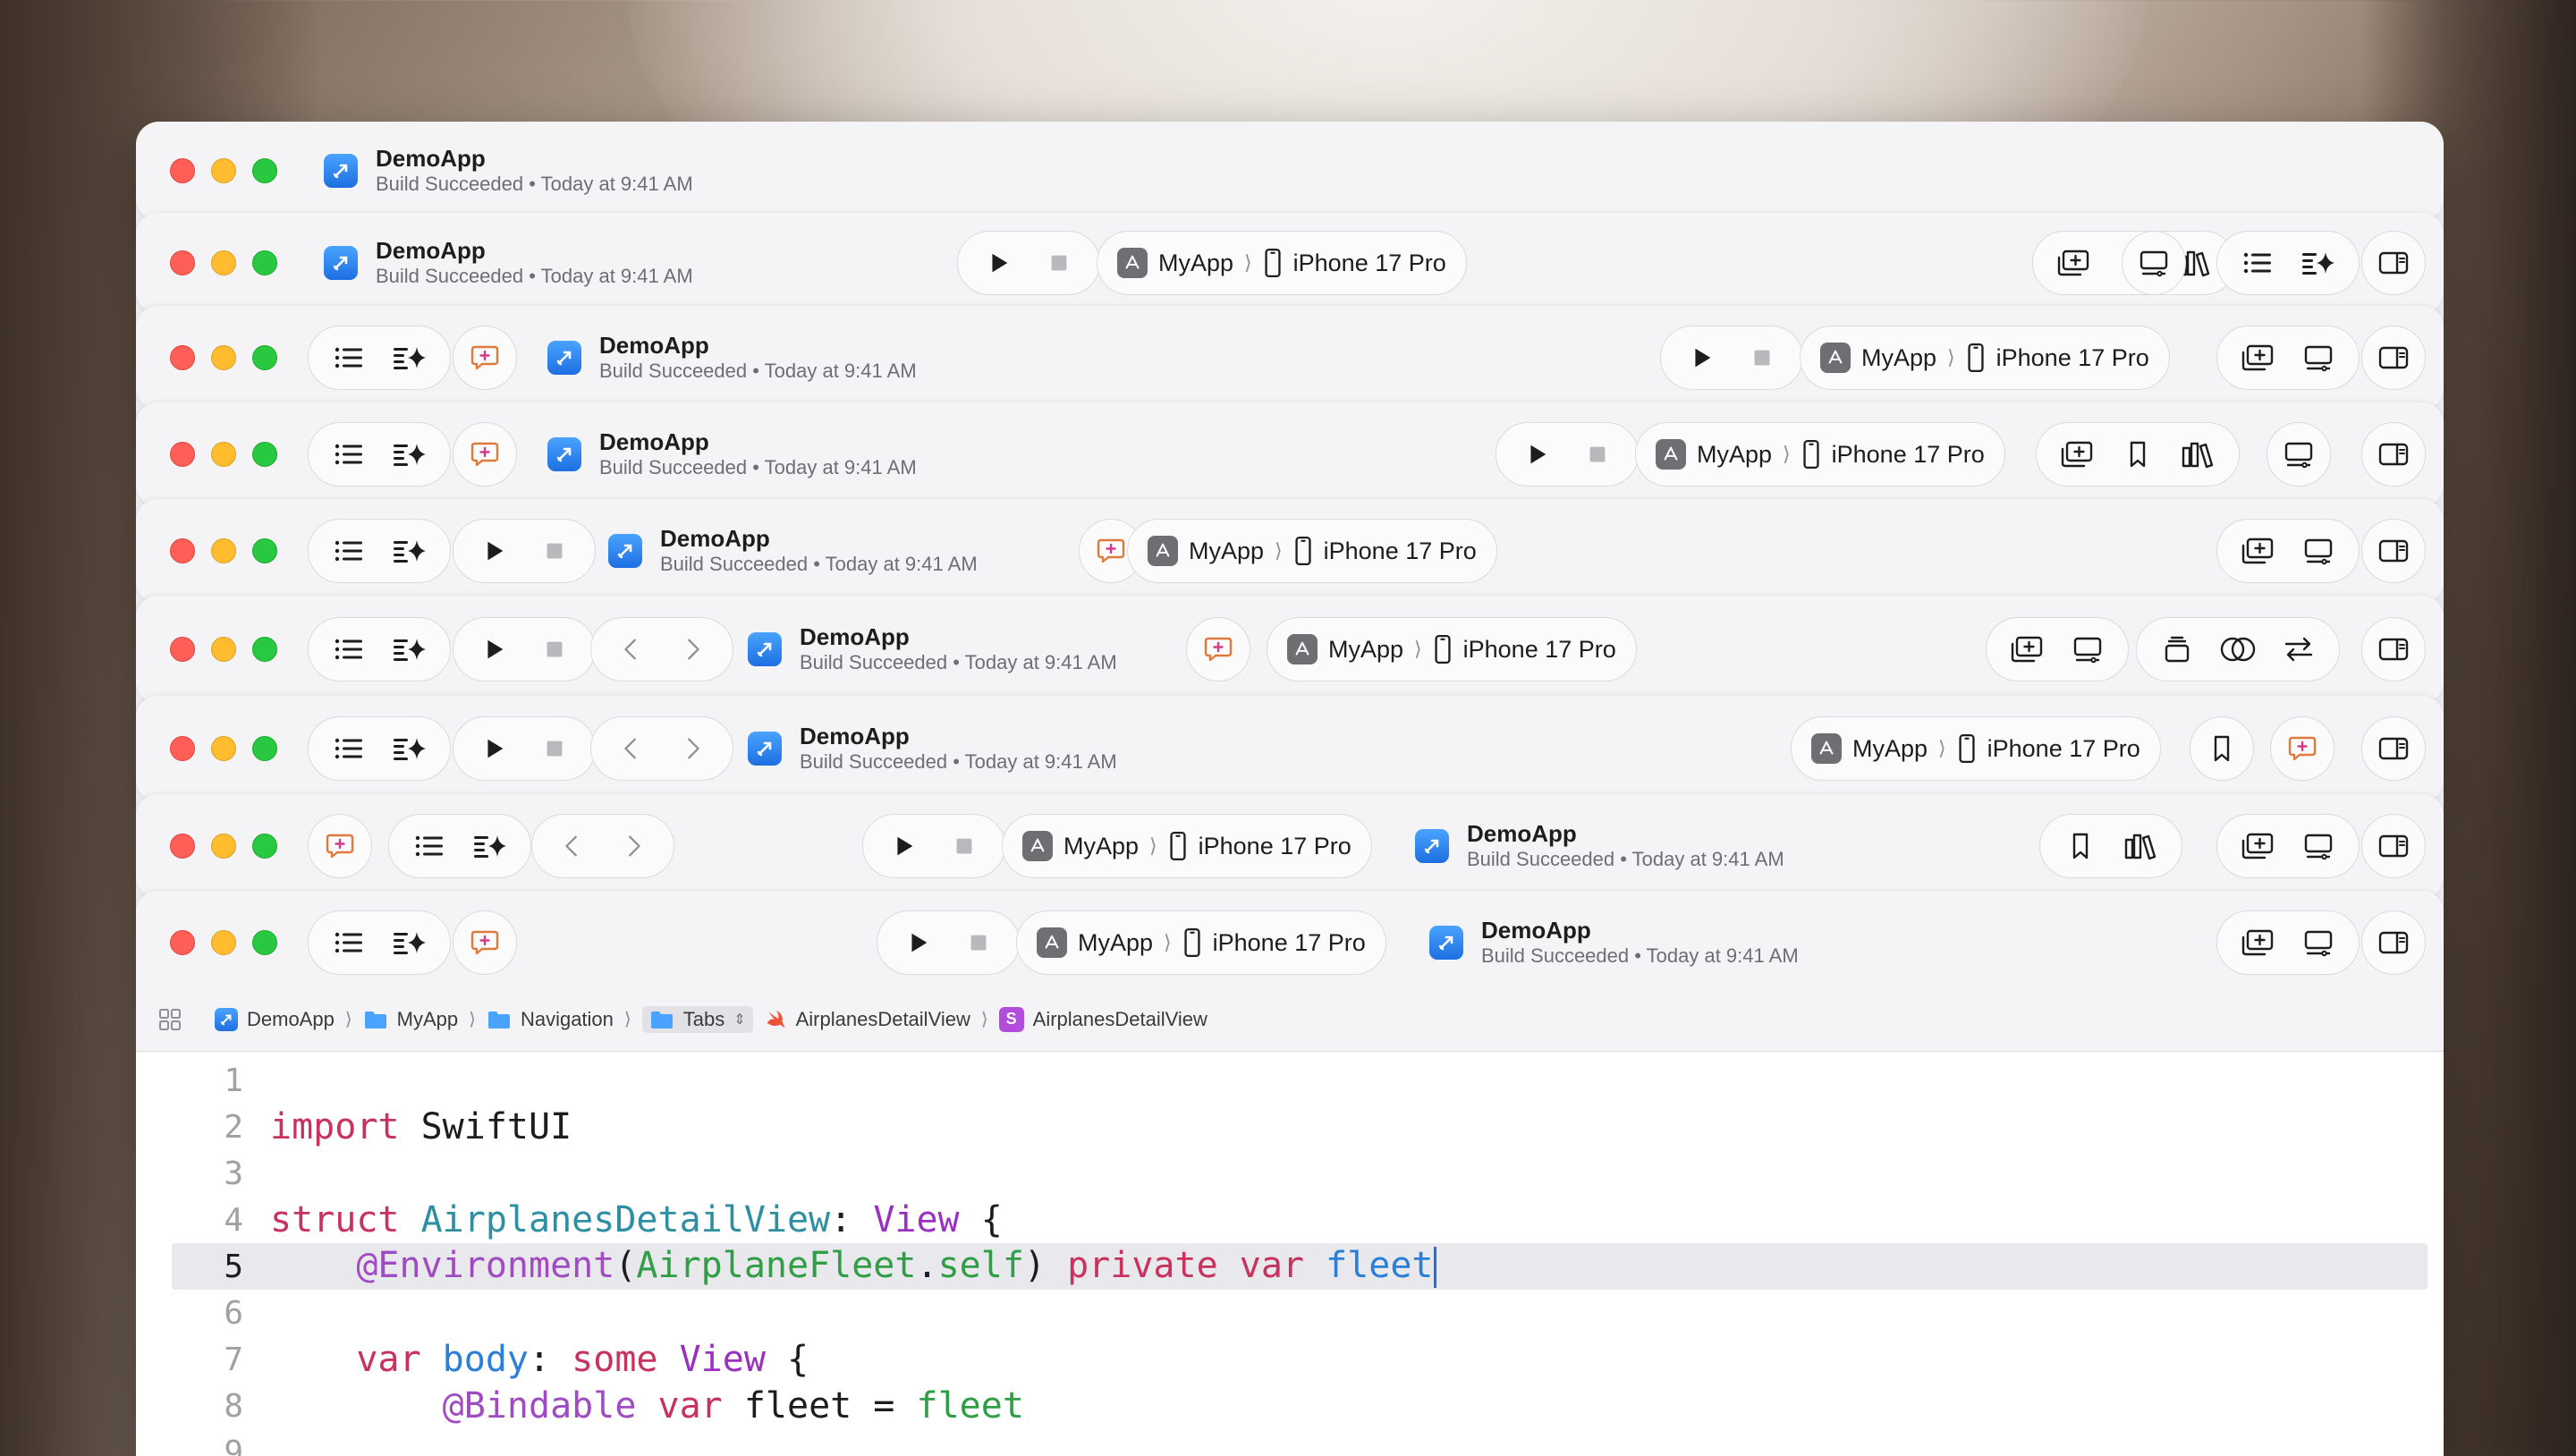  Describe the element at coordinates (2177, 649) in the screenshot. I see `minimap-button` at that location.